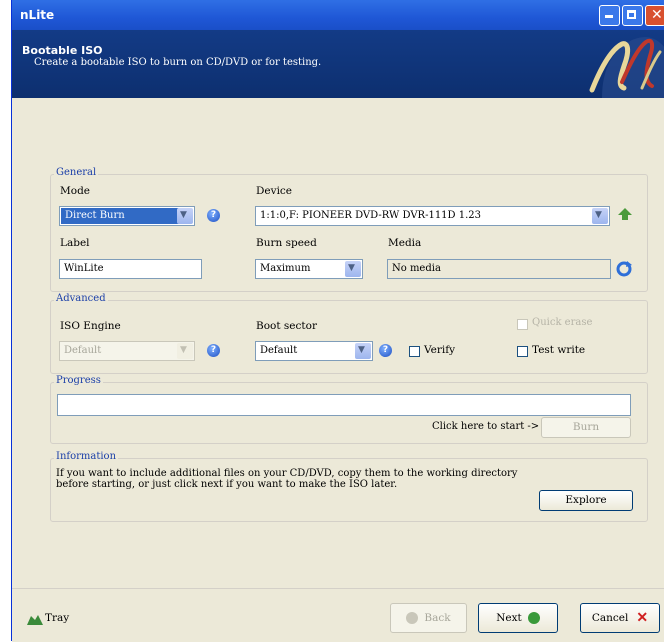  What do you see at coordinates (522, 351) in the screenshot?
I see `test-write-checkbox` at bounding box center [522, 351].